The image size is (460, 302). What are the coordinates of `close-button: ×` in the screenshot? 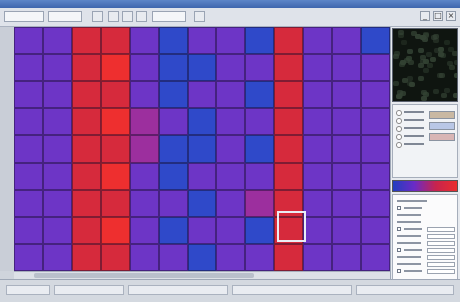 It's located at (451, 16).